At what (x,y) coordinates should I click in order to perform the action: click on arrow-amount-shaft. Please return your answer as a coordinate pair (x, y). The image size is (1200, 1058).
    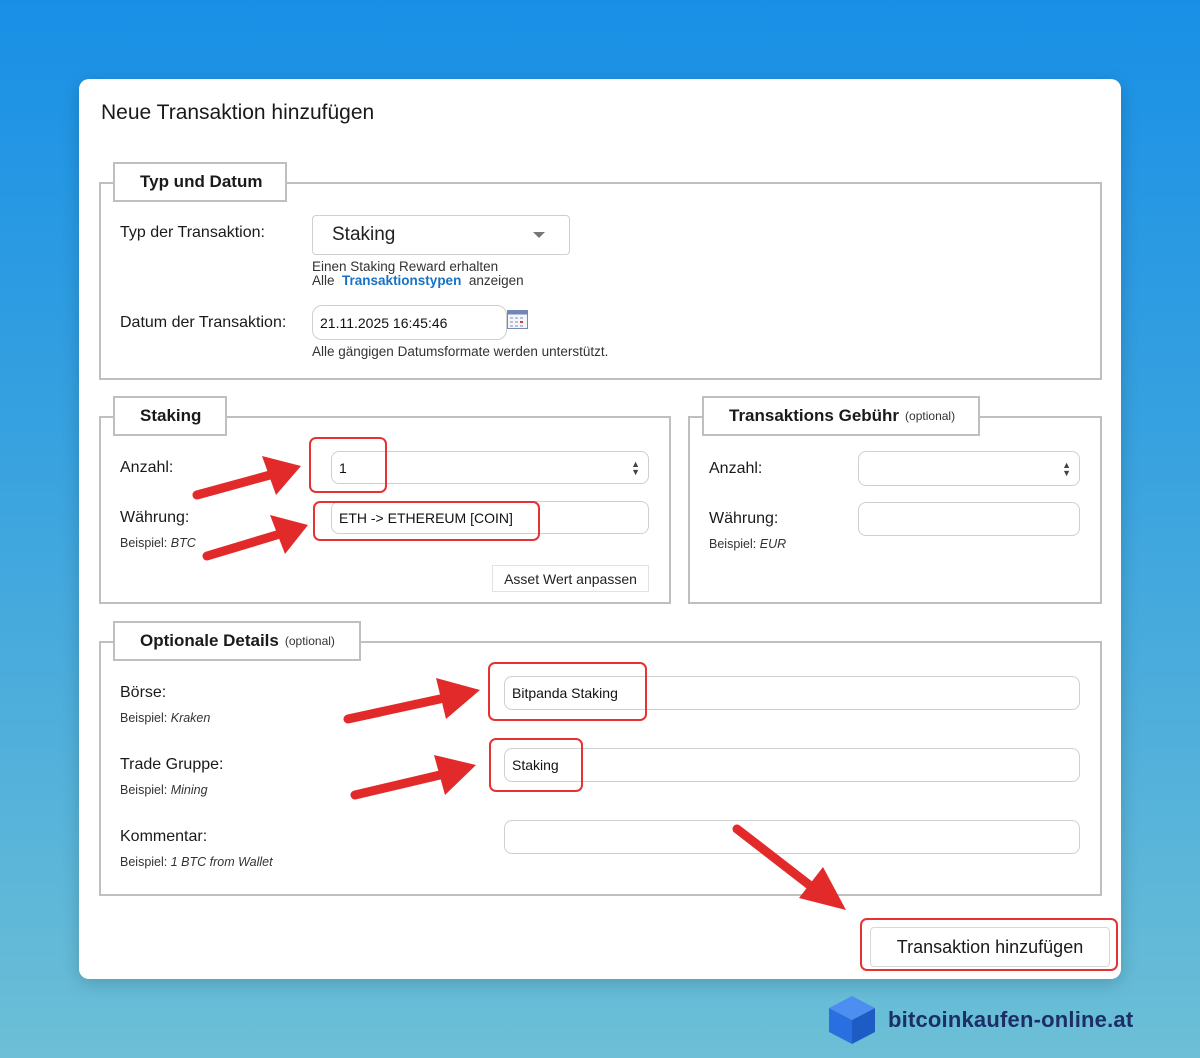
    Looking at the image, I should click on (233, 485).